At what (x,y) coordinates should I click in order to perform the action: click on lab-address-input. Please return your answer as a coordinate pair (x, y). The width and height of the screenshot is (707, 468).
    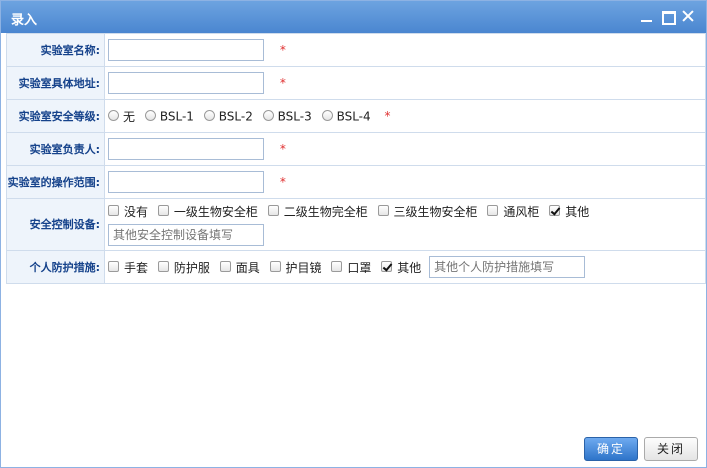
    Looking at the image, I should click on (186, 83).